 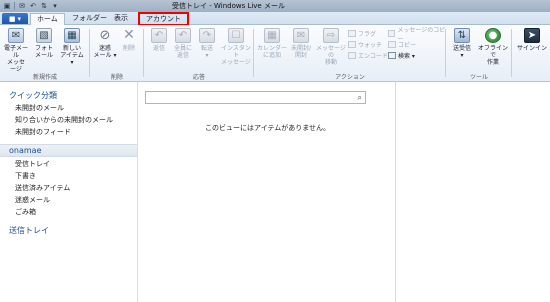 I want to click on folder-deleted-items: ごみ箱, so click(x=25, y=212).